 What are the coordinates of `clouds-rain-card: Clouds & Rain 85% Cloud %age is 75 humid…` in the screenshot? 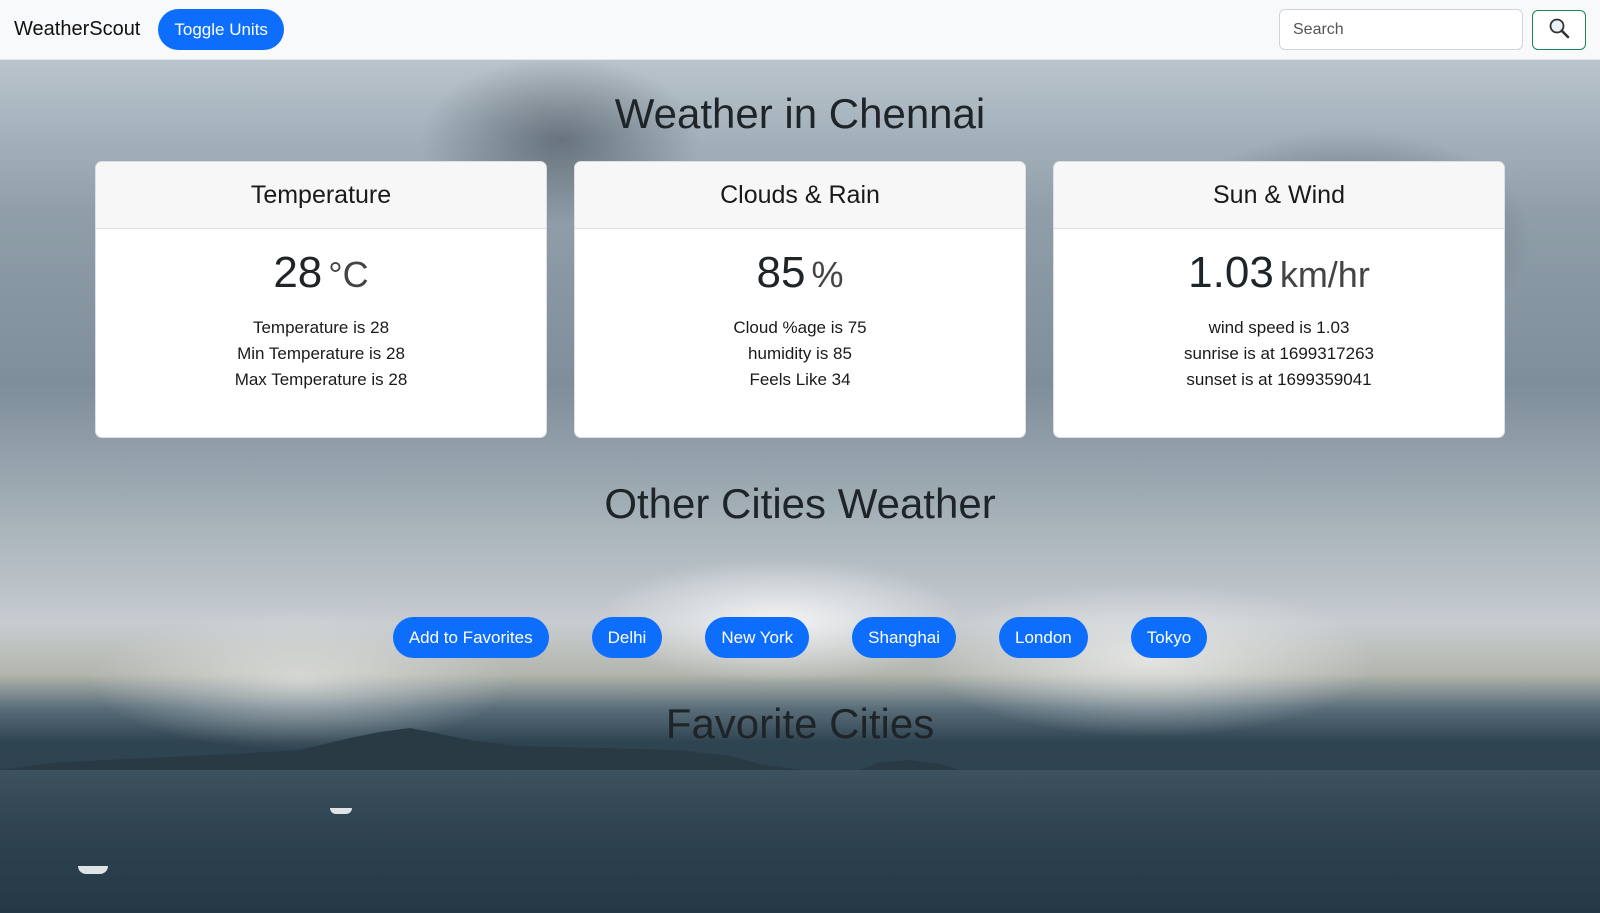 It's located at (800, 299).